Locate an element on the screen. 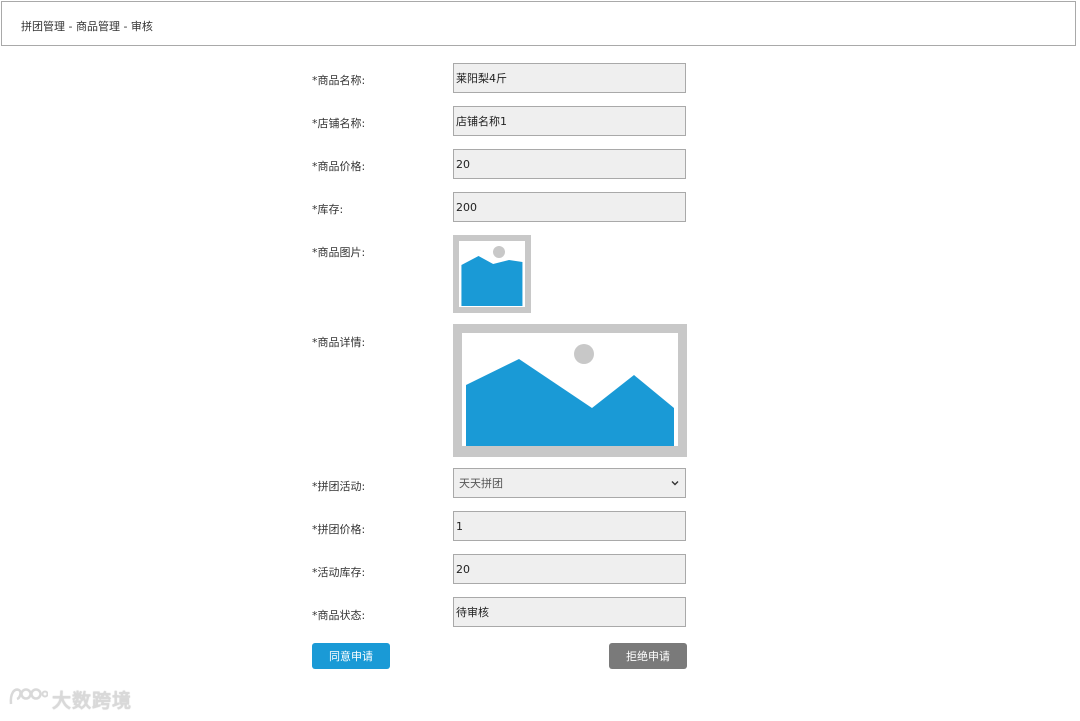 The height and width of the screenshot is (721, 1080). image-placeholder-icon is located at coordinates (492, 274).